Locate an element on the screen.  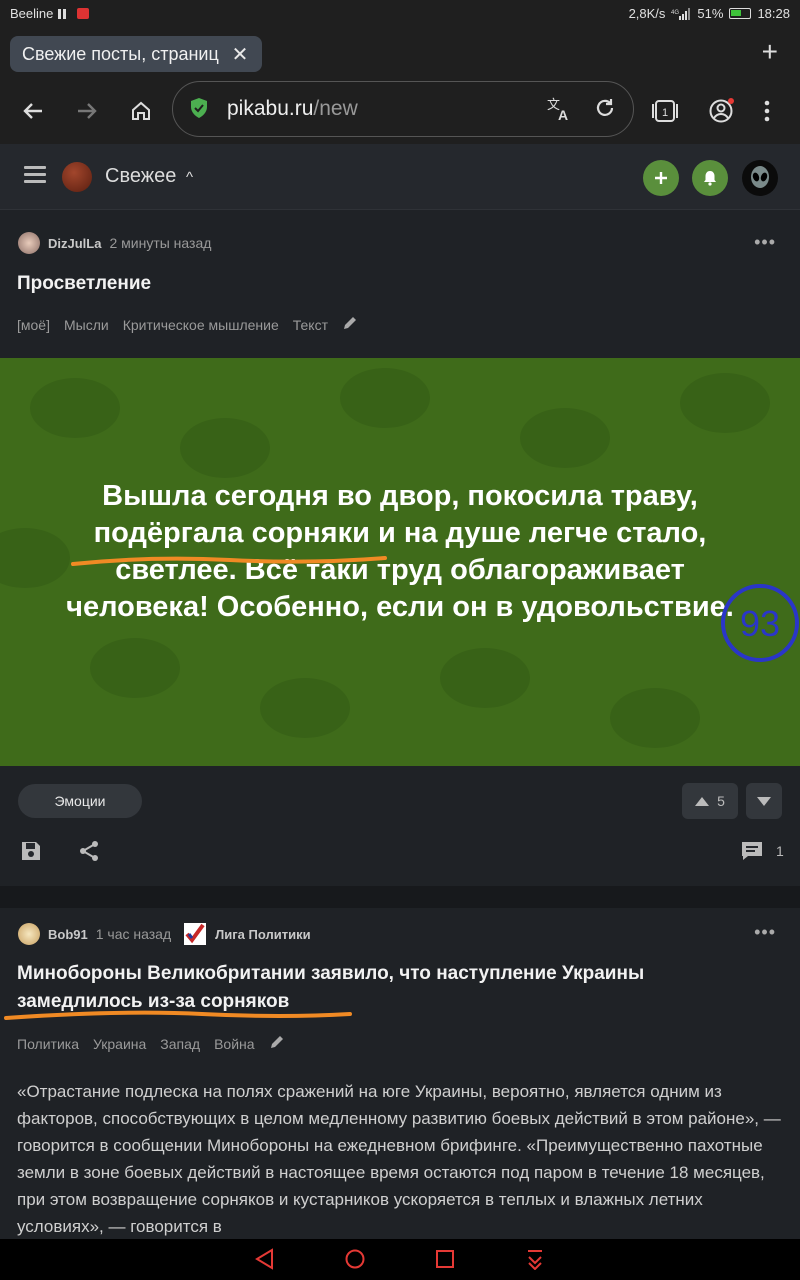
secure-shield-icon is located at coordinates (199, 111).